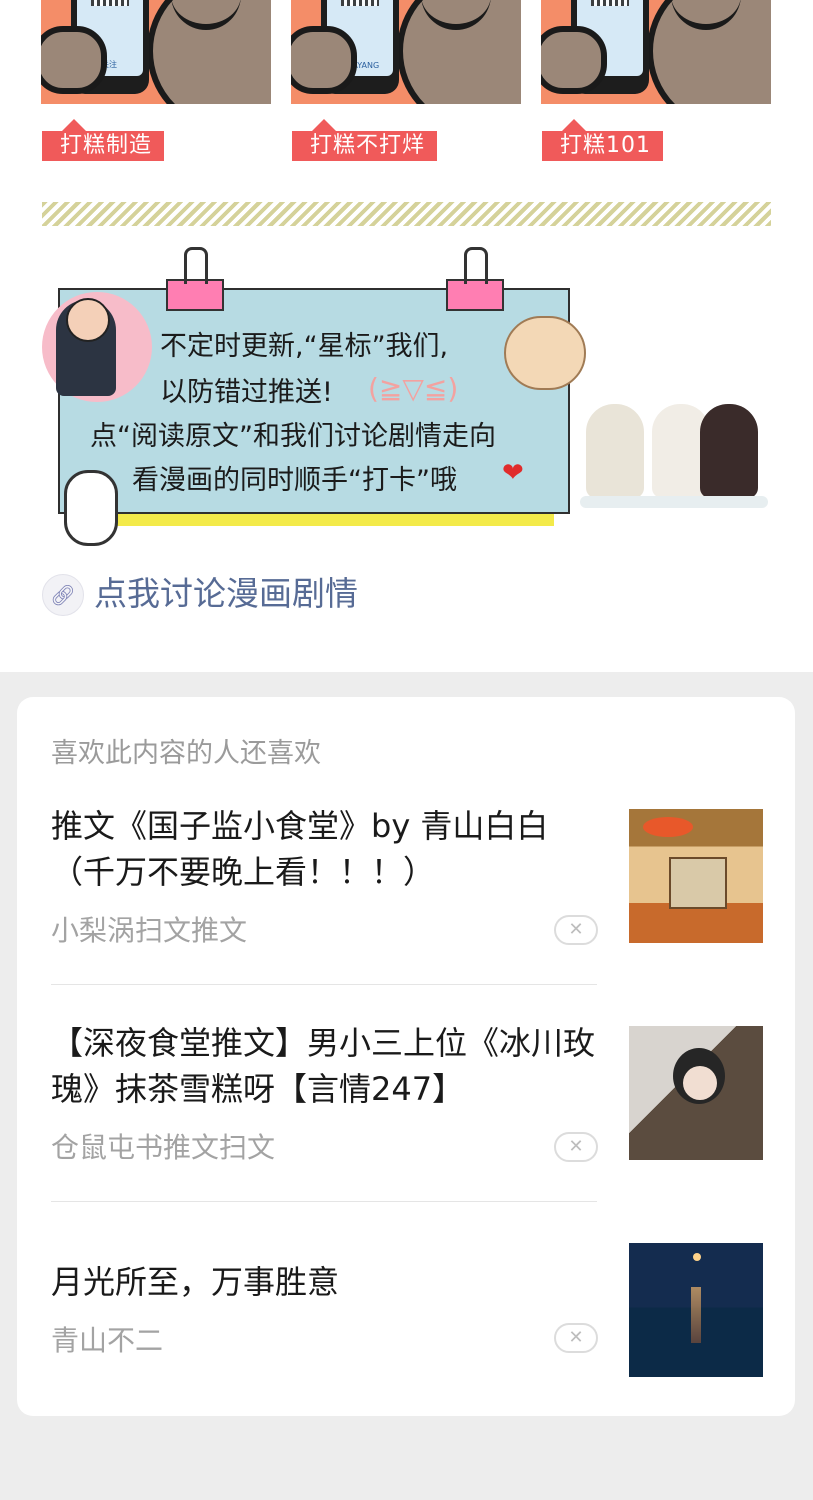 The width and height of the screenshot is (813, 1500). Describe the element at coordinates (195, 1282) in the screenshot. I see `item-title: 月光所至，万事胜意` at that location.